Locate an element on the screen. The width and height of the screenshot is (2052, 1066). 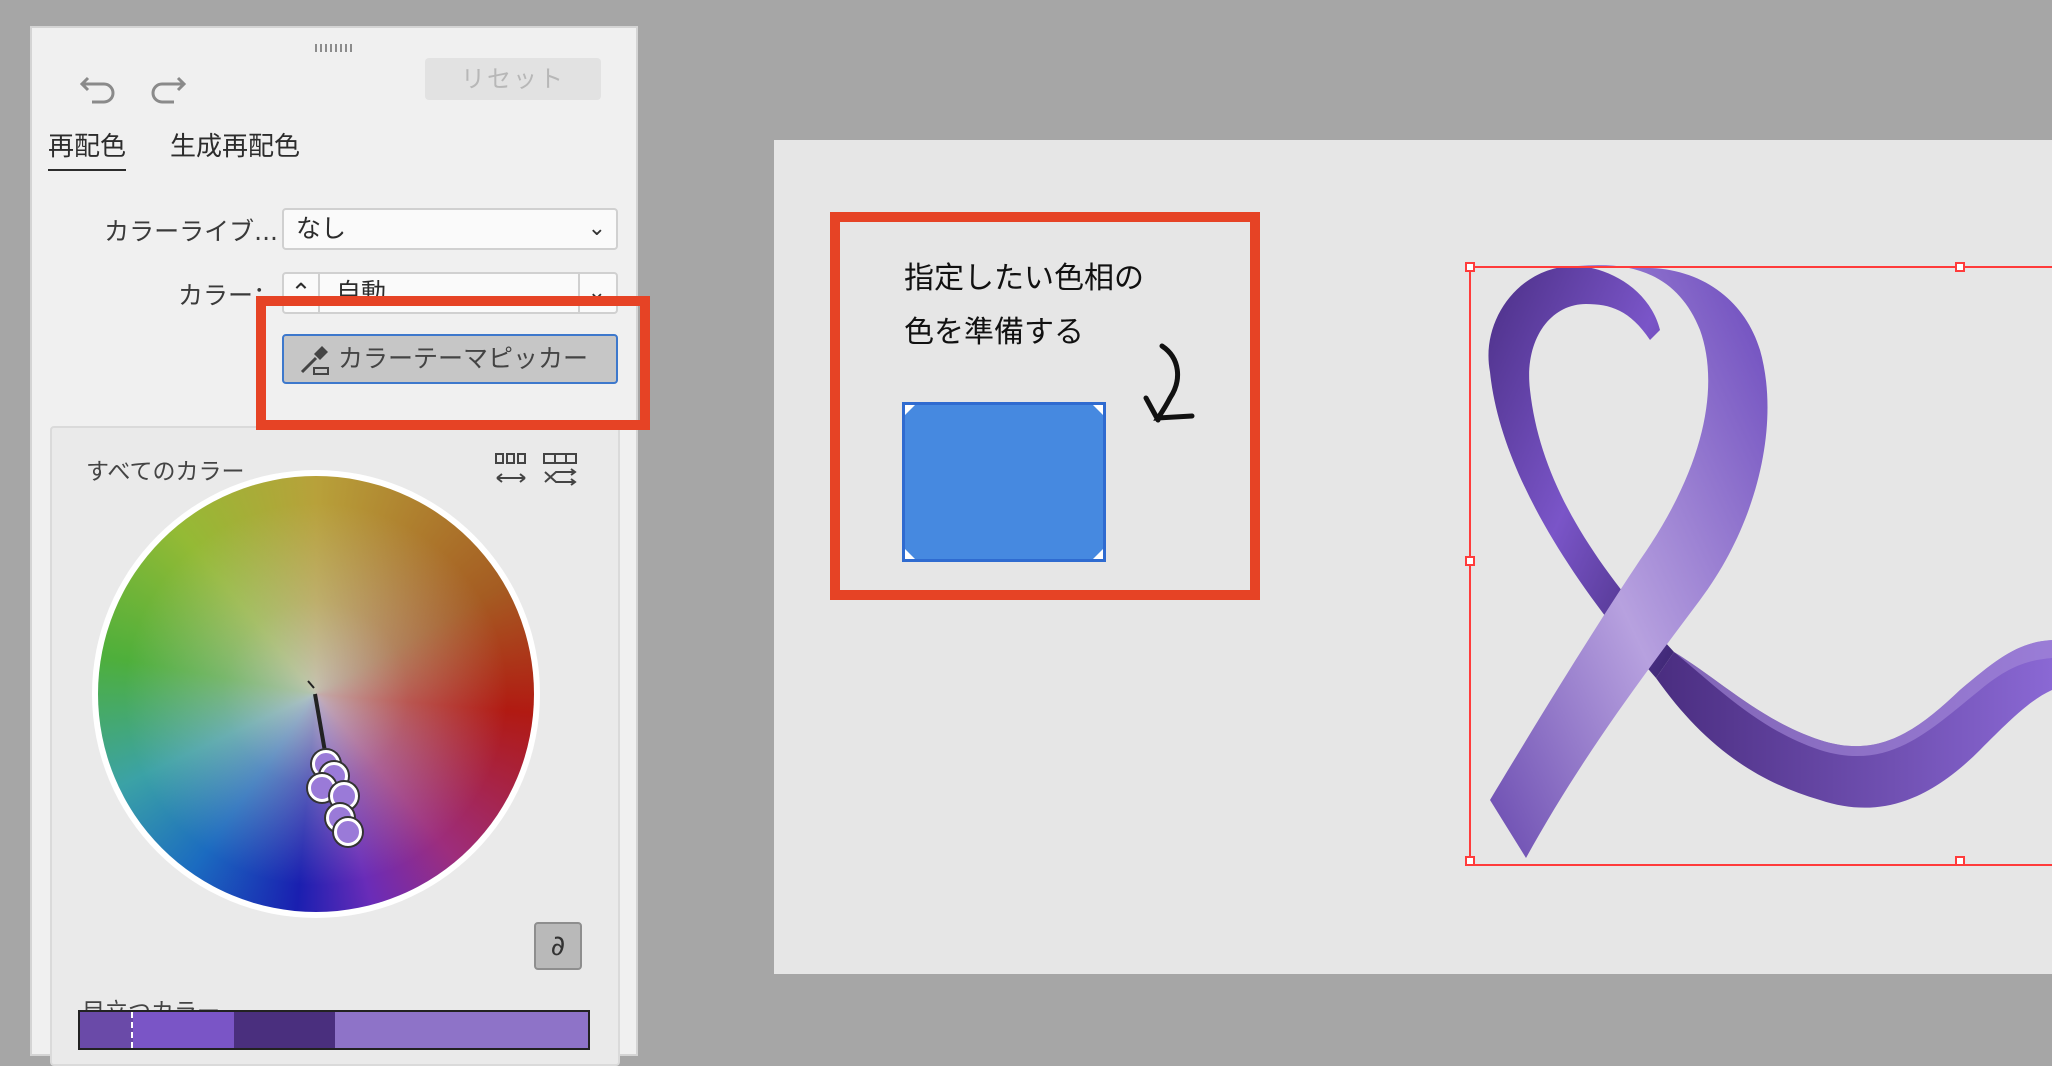
link-harmony-colors-button: ∂ is located at coordinates (558, 946).